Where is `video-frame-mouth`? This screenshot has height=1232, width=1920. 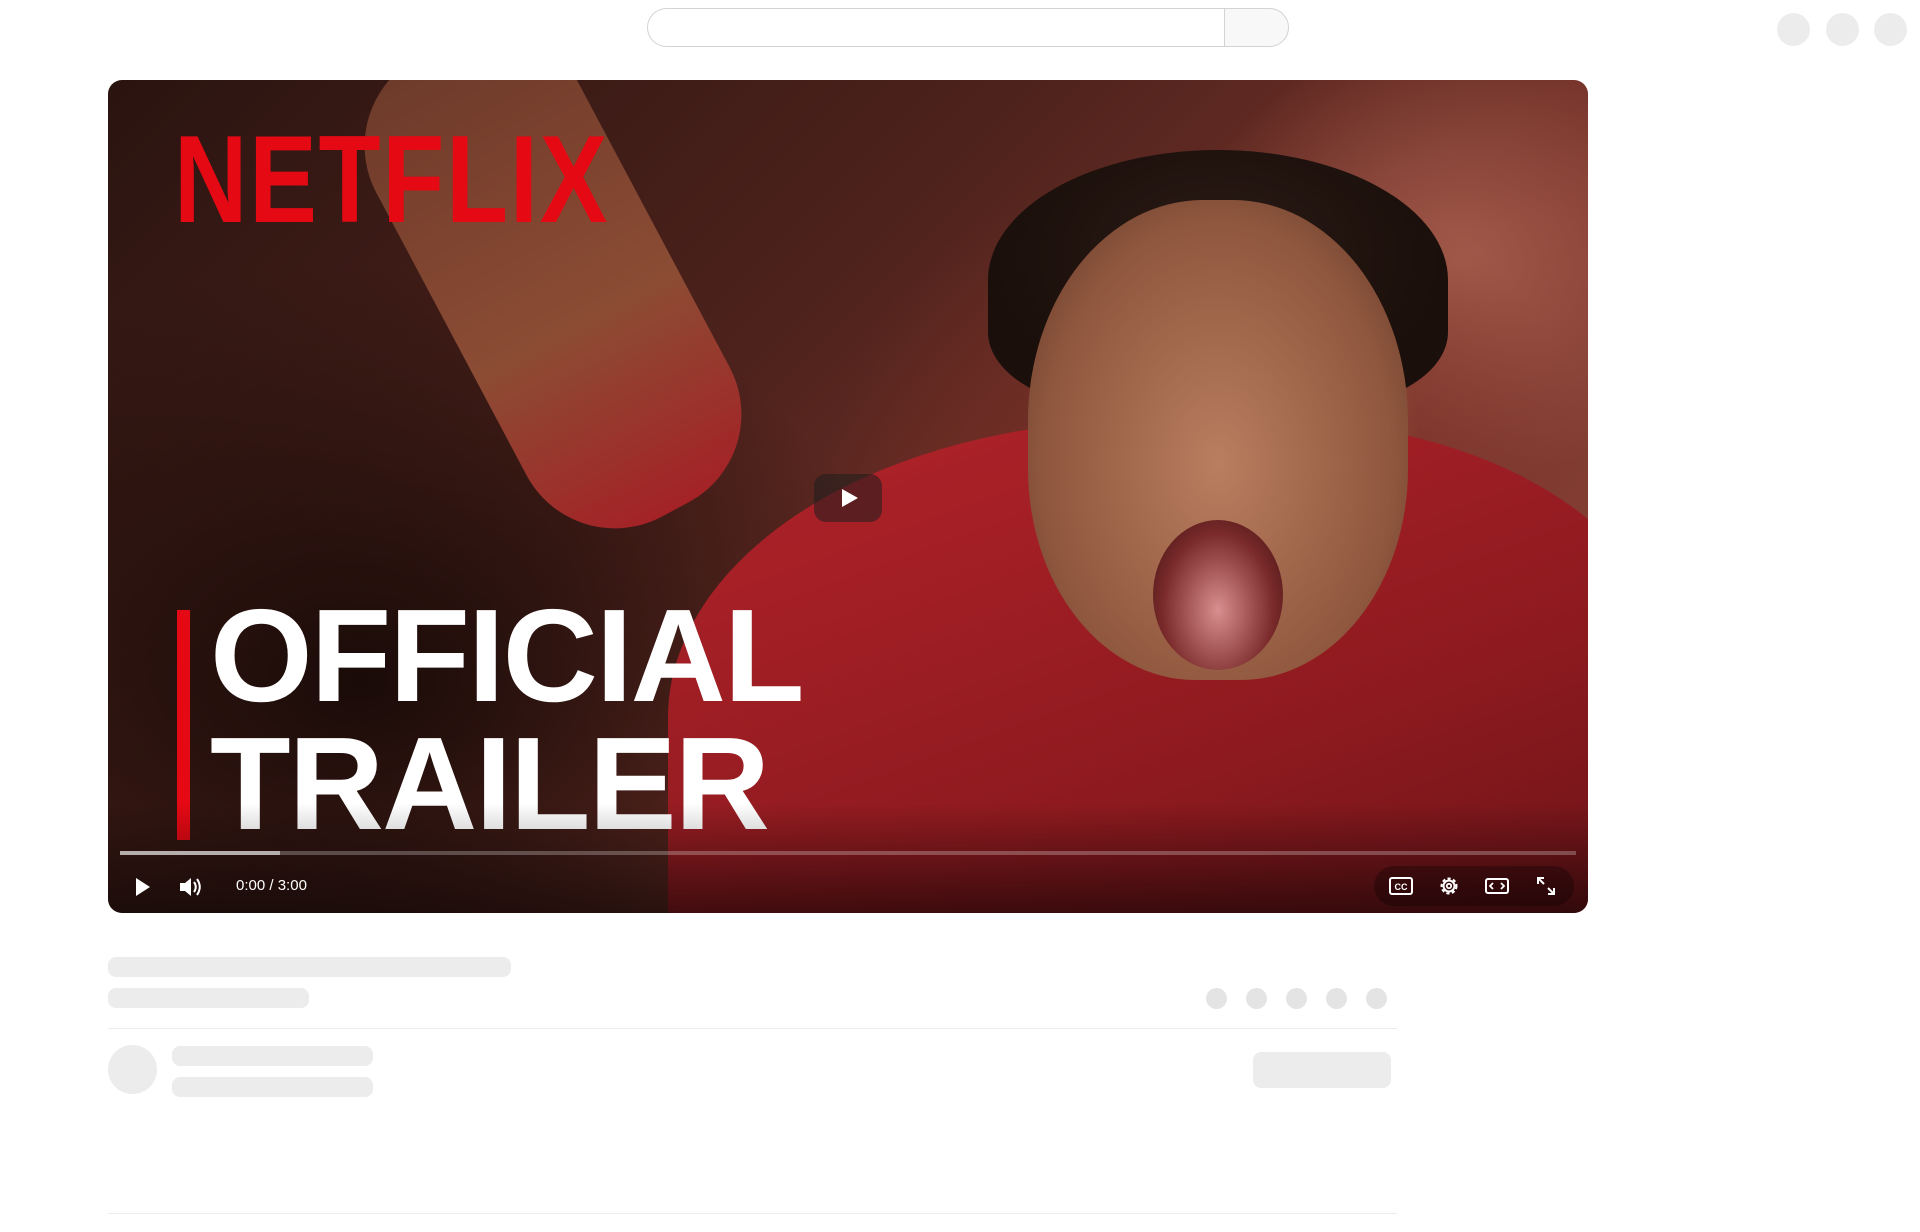
video-frame-mouth is located at coordinates (1218, 595).